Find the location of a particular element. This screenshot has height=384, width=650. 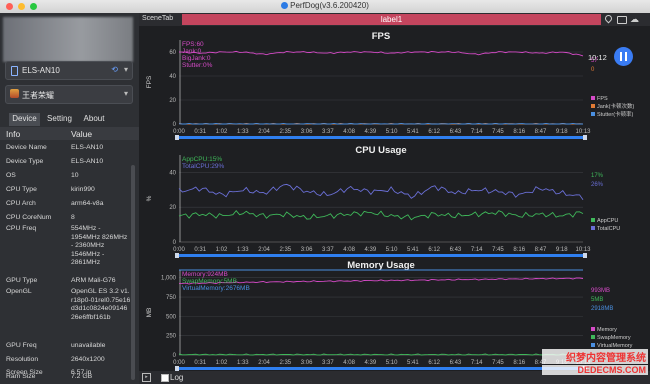

info-key: Device Type is located at coordinates (25, 161).